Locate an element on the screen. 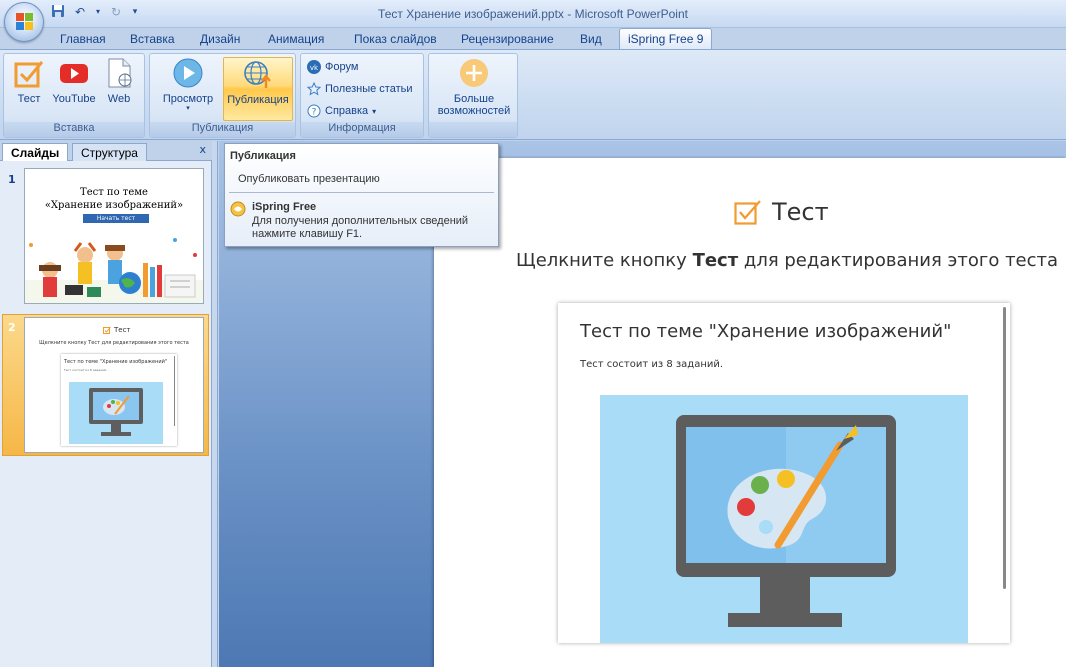 The height and width of the screenshot is (667, 1066). thumb2-card-desc: Тест состоит из 8 заданий. is located at coordinates (85, 370).